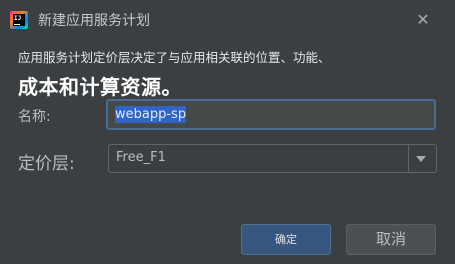 The height and width of the screenshot is (264, 455). I want to click on app-icon-text: IJ, so click(18, 18).